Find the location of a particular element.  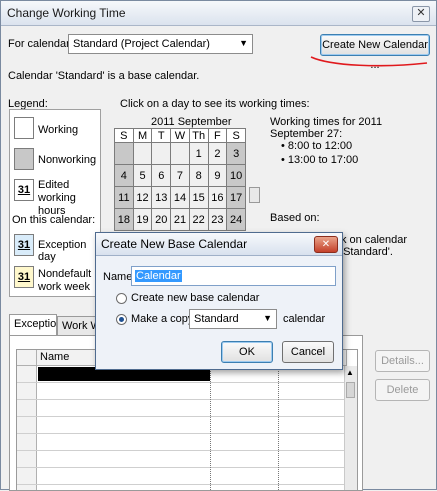

for-calendar-dropdown: Standard (Project Calendar) ▼ is located at coordinates (160, 44).